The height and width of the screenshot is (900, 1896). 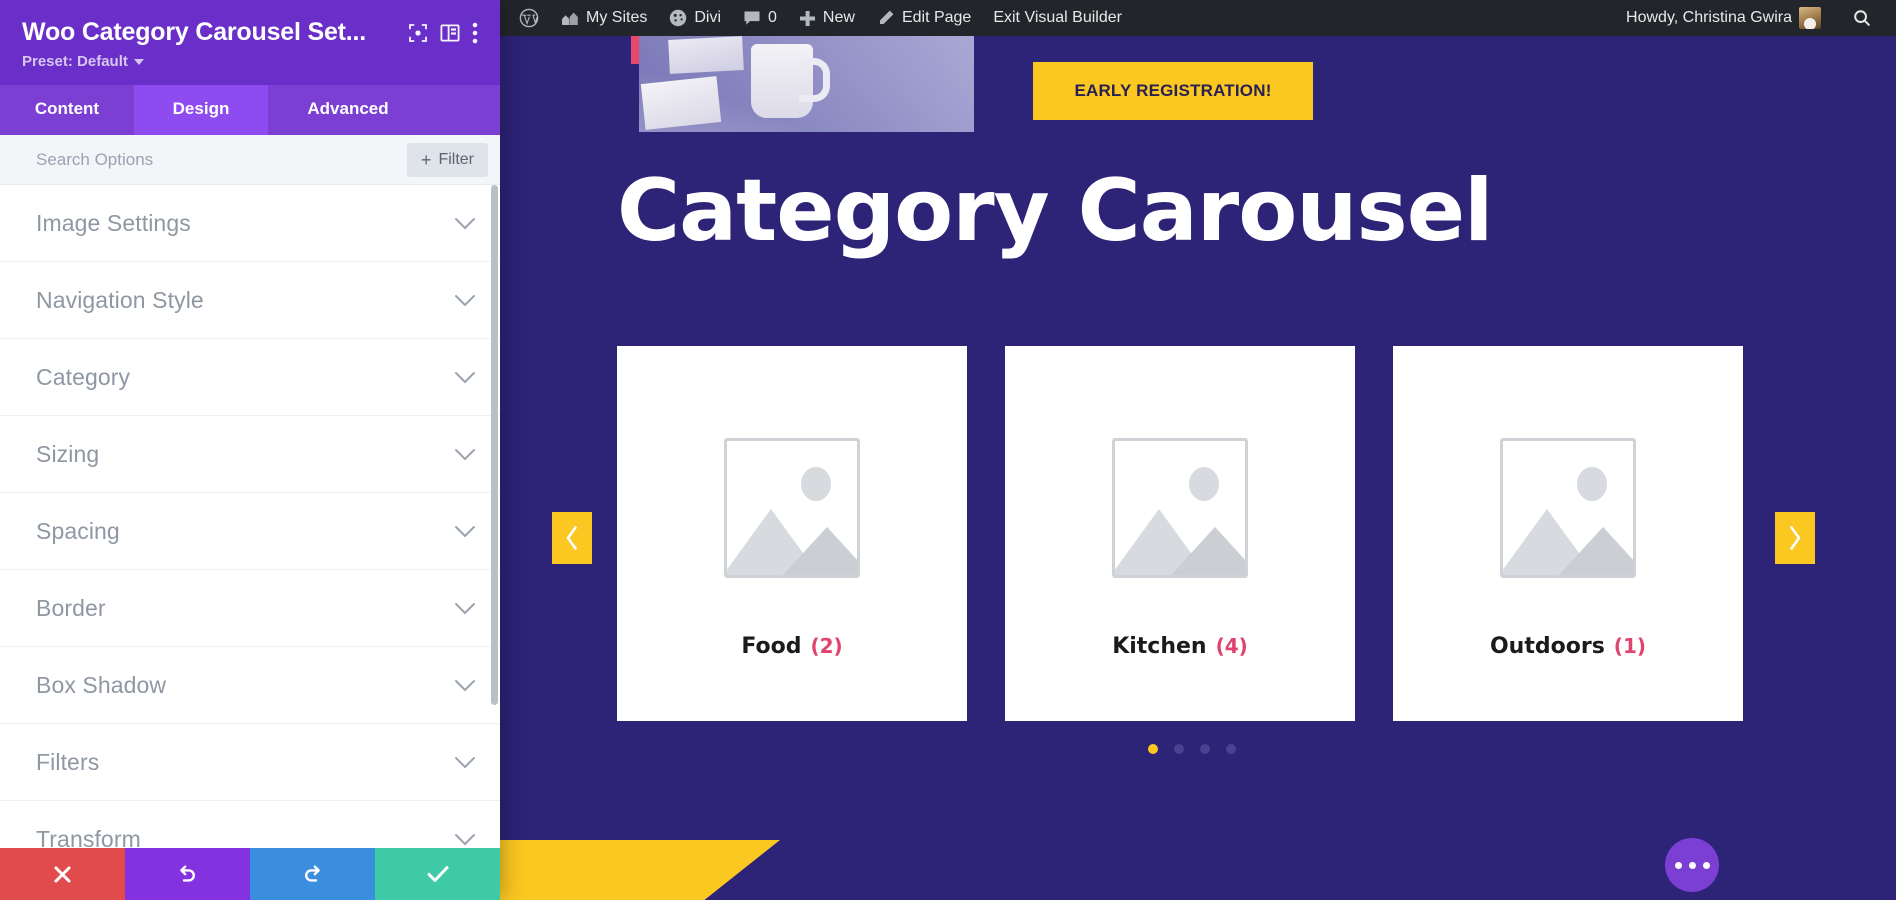 I want to click on tab-content: Content, so click(x=67, y=110).